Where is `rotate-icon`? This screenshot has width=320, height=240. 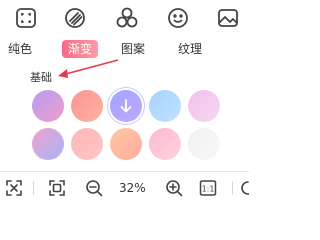
rotate-icon is located at coordinates (244, 188).